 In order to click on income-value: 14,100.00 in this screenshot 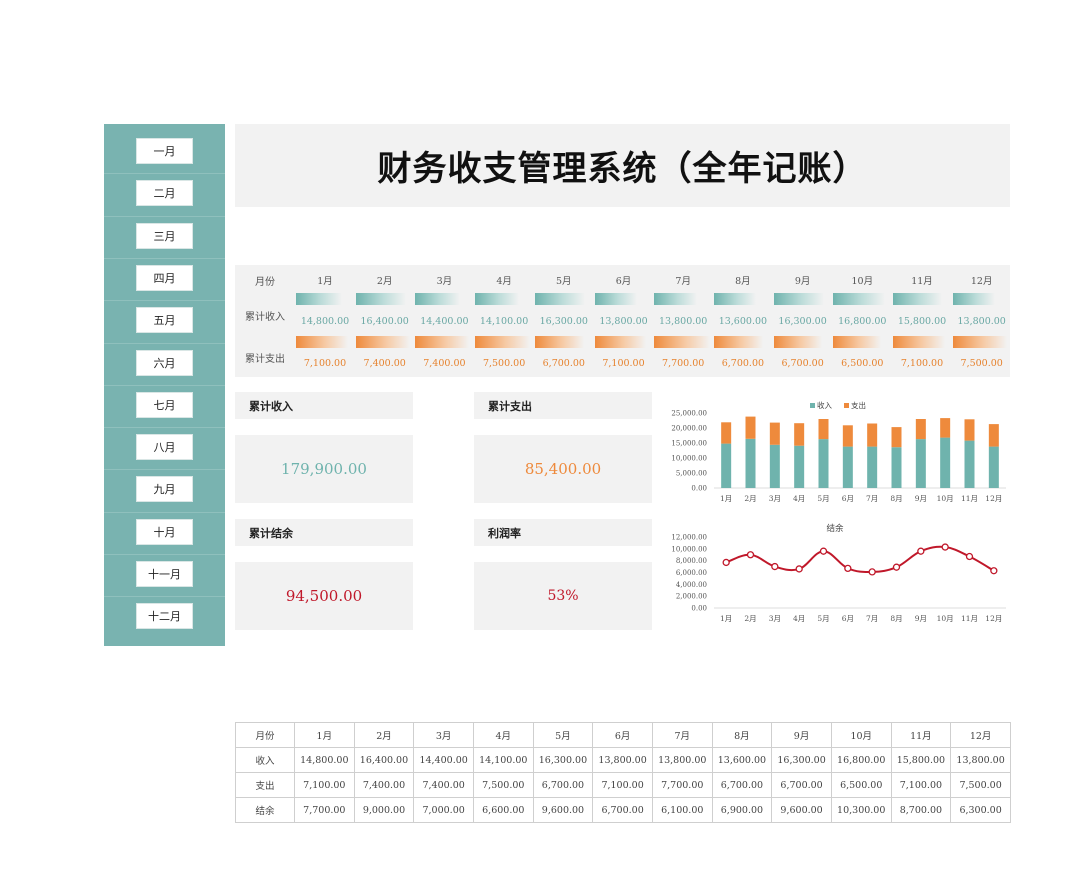, I will do `click(504, 321)`.